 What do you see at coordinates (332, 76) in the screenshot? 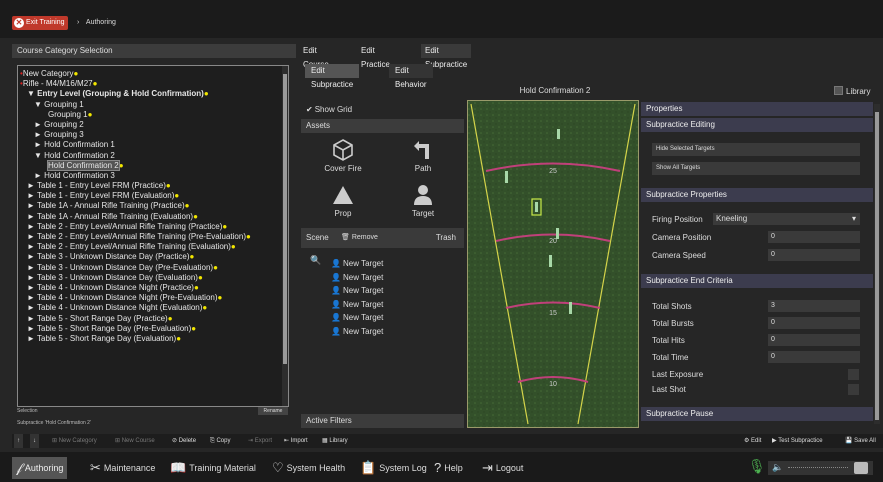
I see `subtab-edit-subpractice: Edit Subpractice` at bounding box center [332, 76].